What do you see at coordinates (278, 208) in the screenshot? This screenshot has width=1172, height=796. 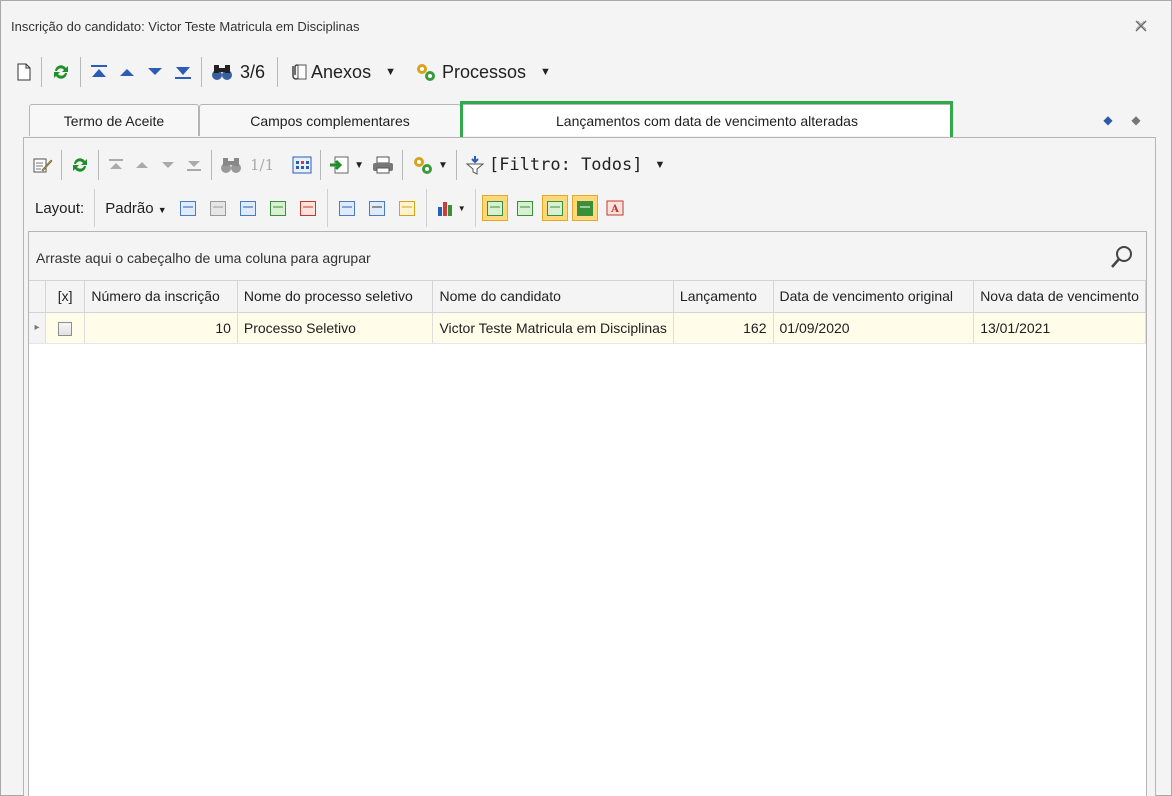 I see `import-layout-icon` at bounding box center [278, 208].